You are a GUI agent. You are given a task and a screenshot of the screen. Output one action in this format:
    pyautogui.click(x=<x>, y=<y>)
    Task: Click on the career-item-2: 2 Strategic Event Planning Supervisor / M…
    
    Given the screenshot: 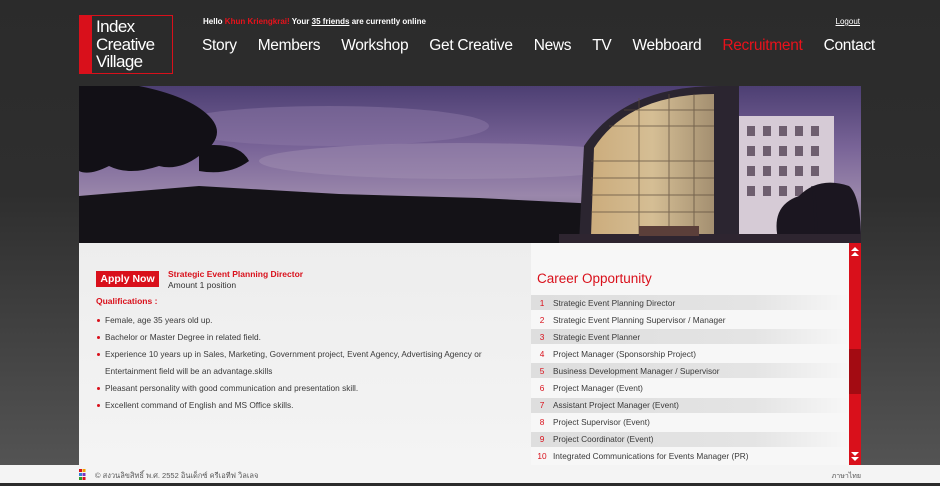 What is the action you would take?
    pyautogui.click(x=690, y=319)
    